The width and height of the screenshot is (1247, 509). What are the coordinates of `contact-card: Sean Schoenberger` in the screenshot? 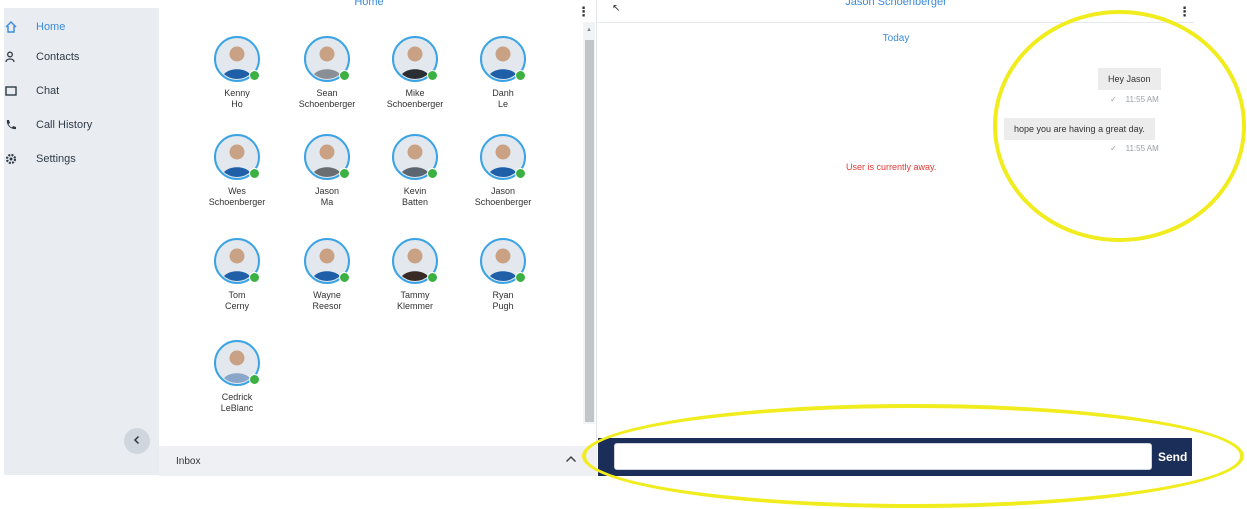 It's located at (327, 73).